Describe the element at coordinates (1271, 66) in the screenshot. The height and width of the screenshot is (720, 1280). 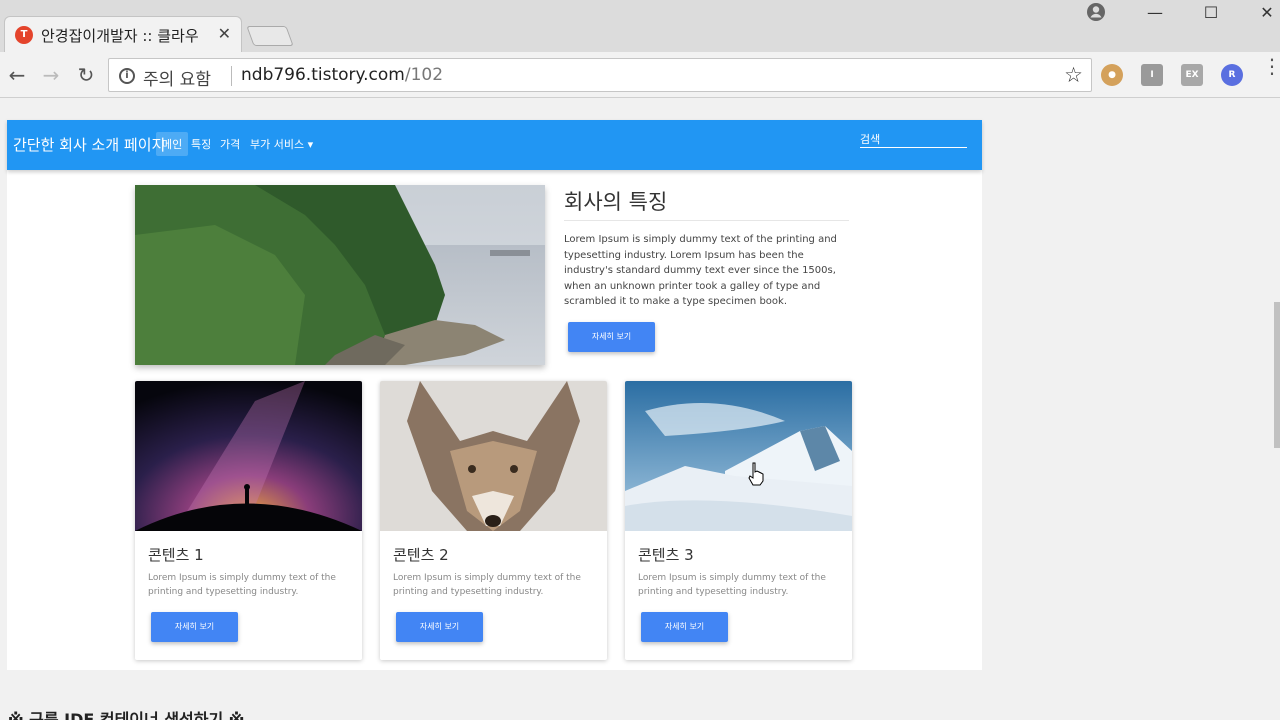
I see `browser-menu-icon: ⋮` at that location.